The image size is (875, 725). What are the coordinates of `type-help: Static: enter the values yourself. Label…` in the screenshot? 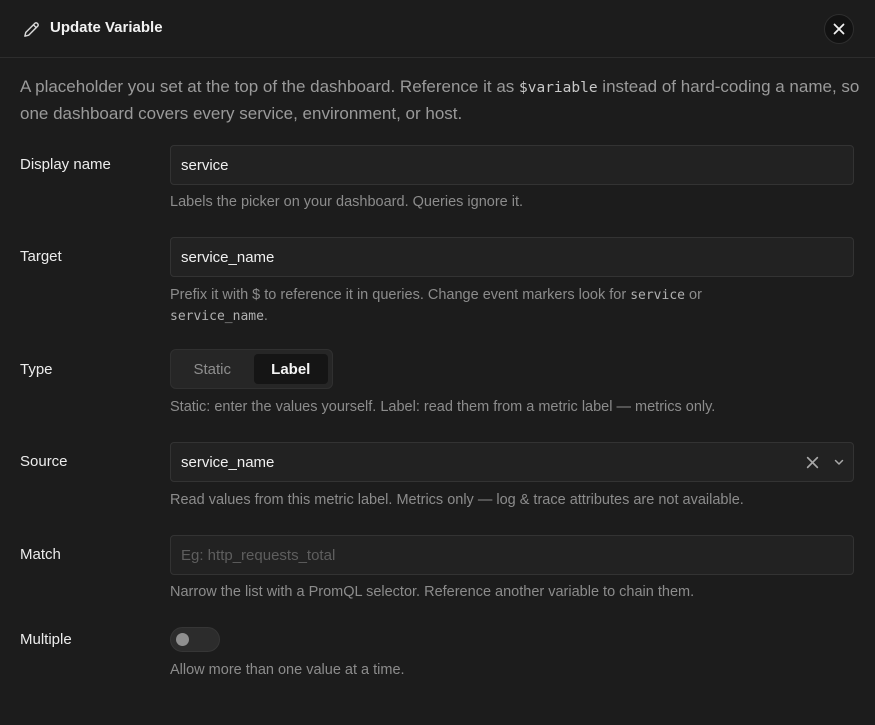 It's located at (443, 407).